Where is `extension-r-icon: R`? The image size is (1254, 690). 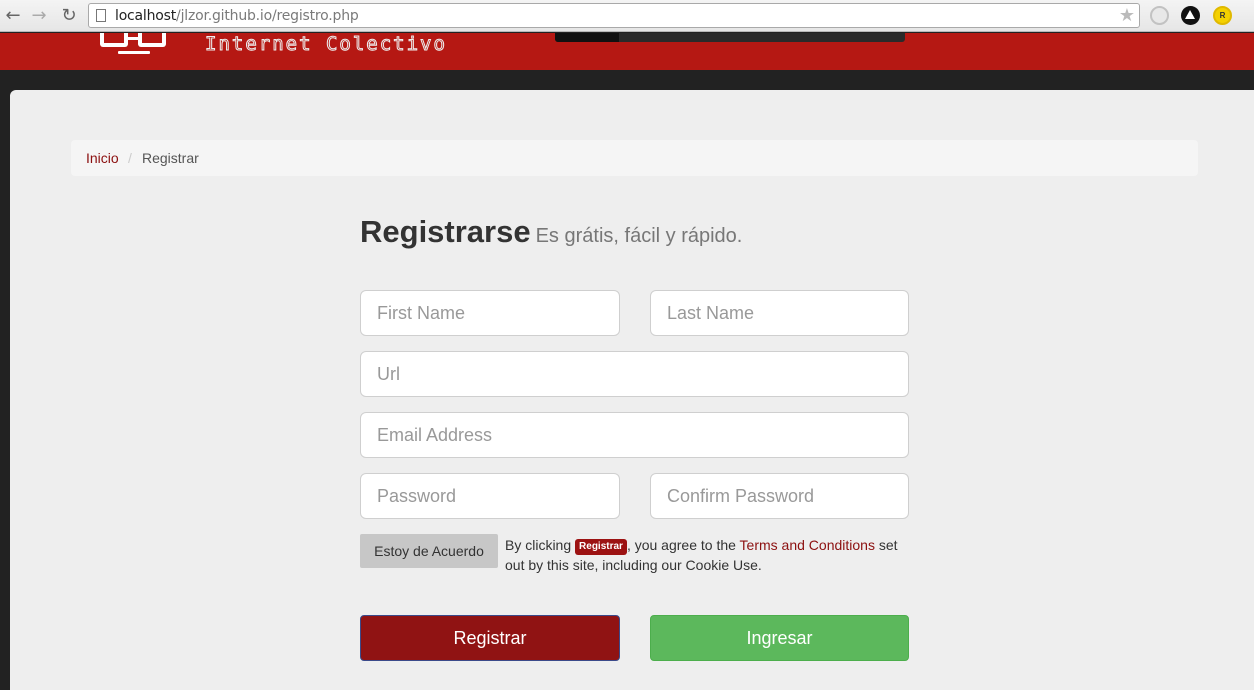 extension-r-icon: R is located at coordinates (1222, 15).